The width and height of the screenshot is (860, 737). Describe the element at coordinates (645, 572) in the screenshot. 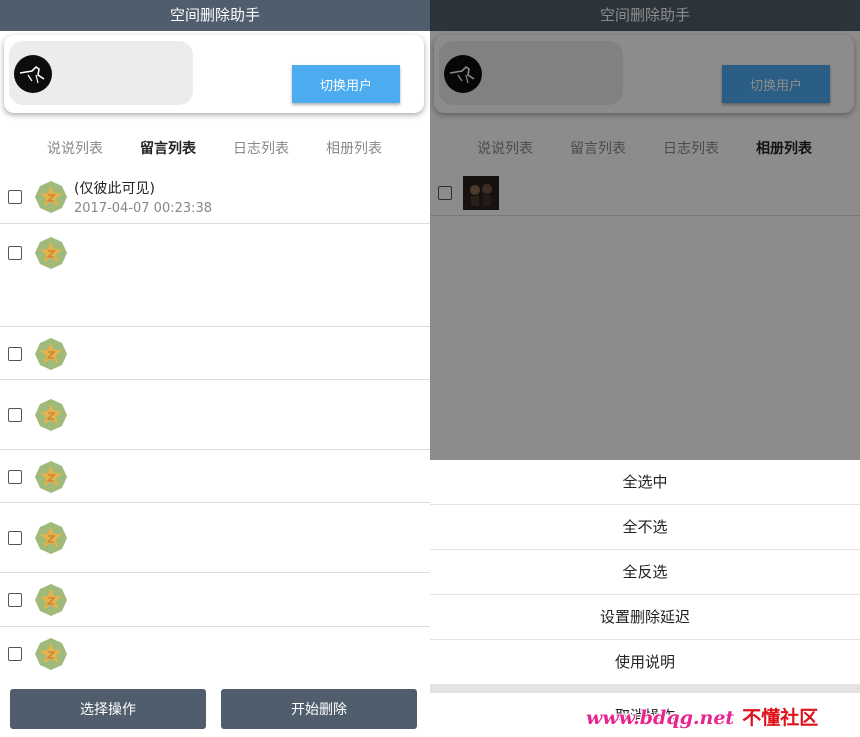

I see `invert-selection-option: 全反选` at that location.